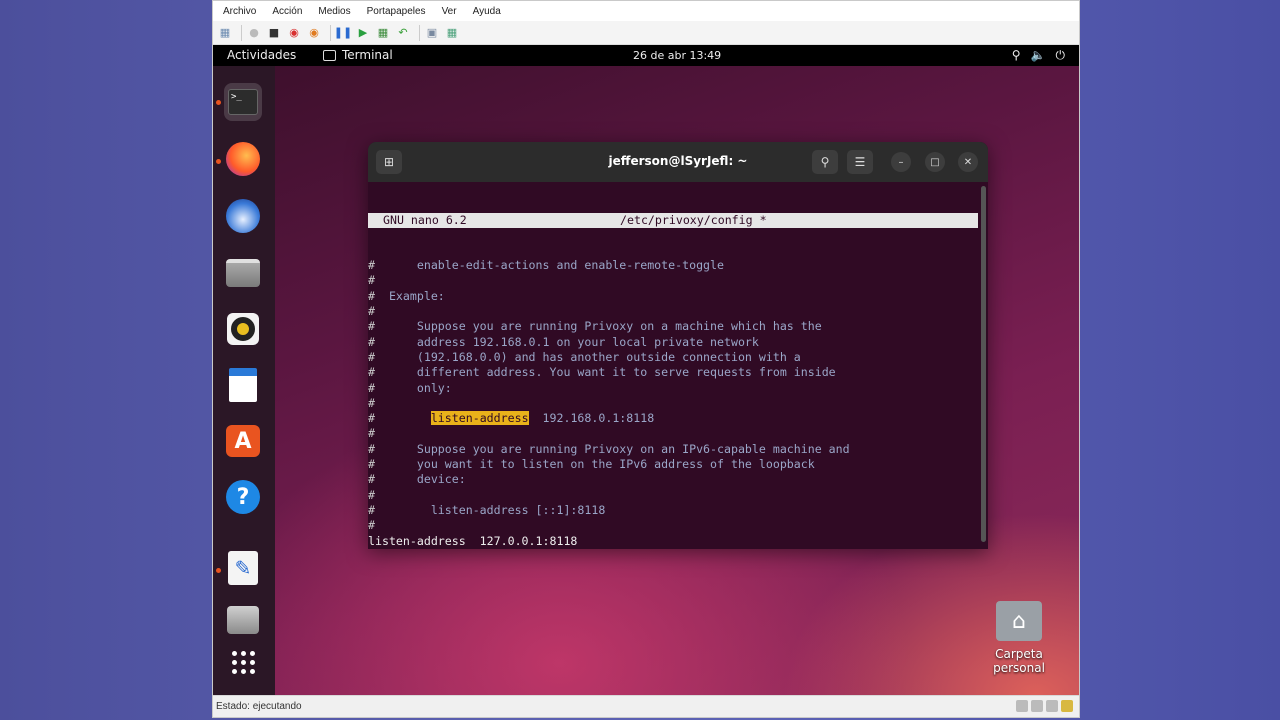 This screenshot has width=1280, height=720. Describe the element at coordinates (403, 33) in the screenshot. I see `revert-icon: ↶` at that location.